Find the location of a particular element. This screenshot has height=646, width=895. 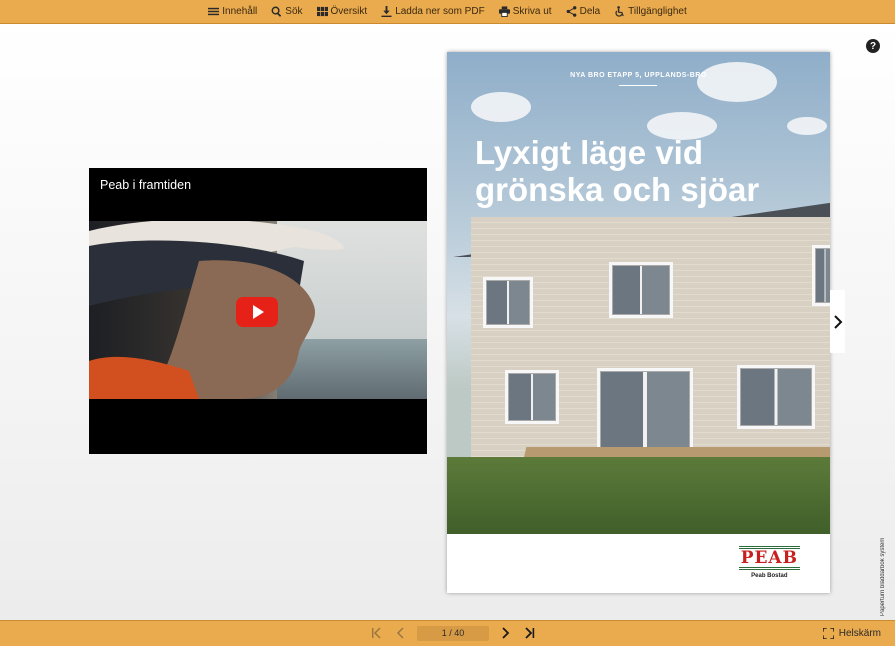

house-lawn is located at coordinates (638, 495).